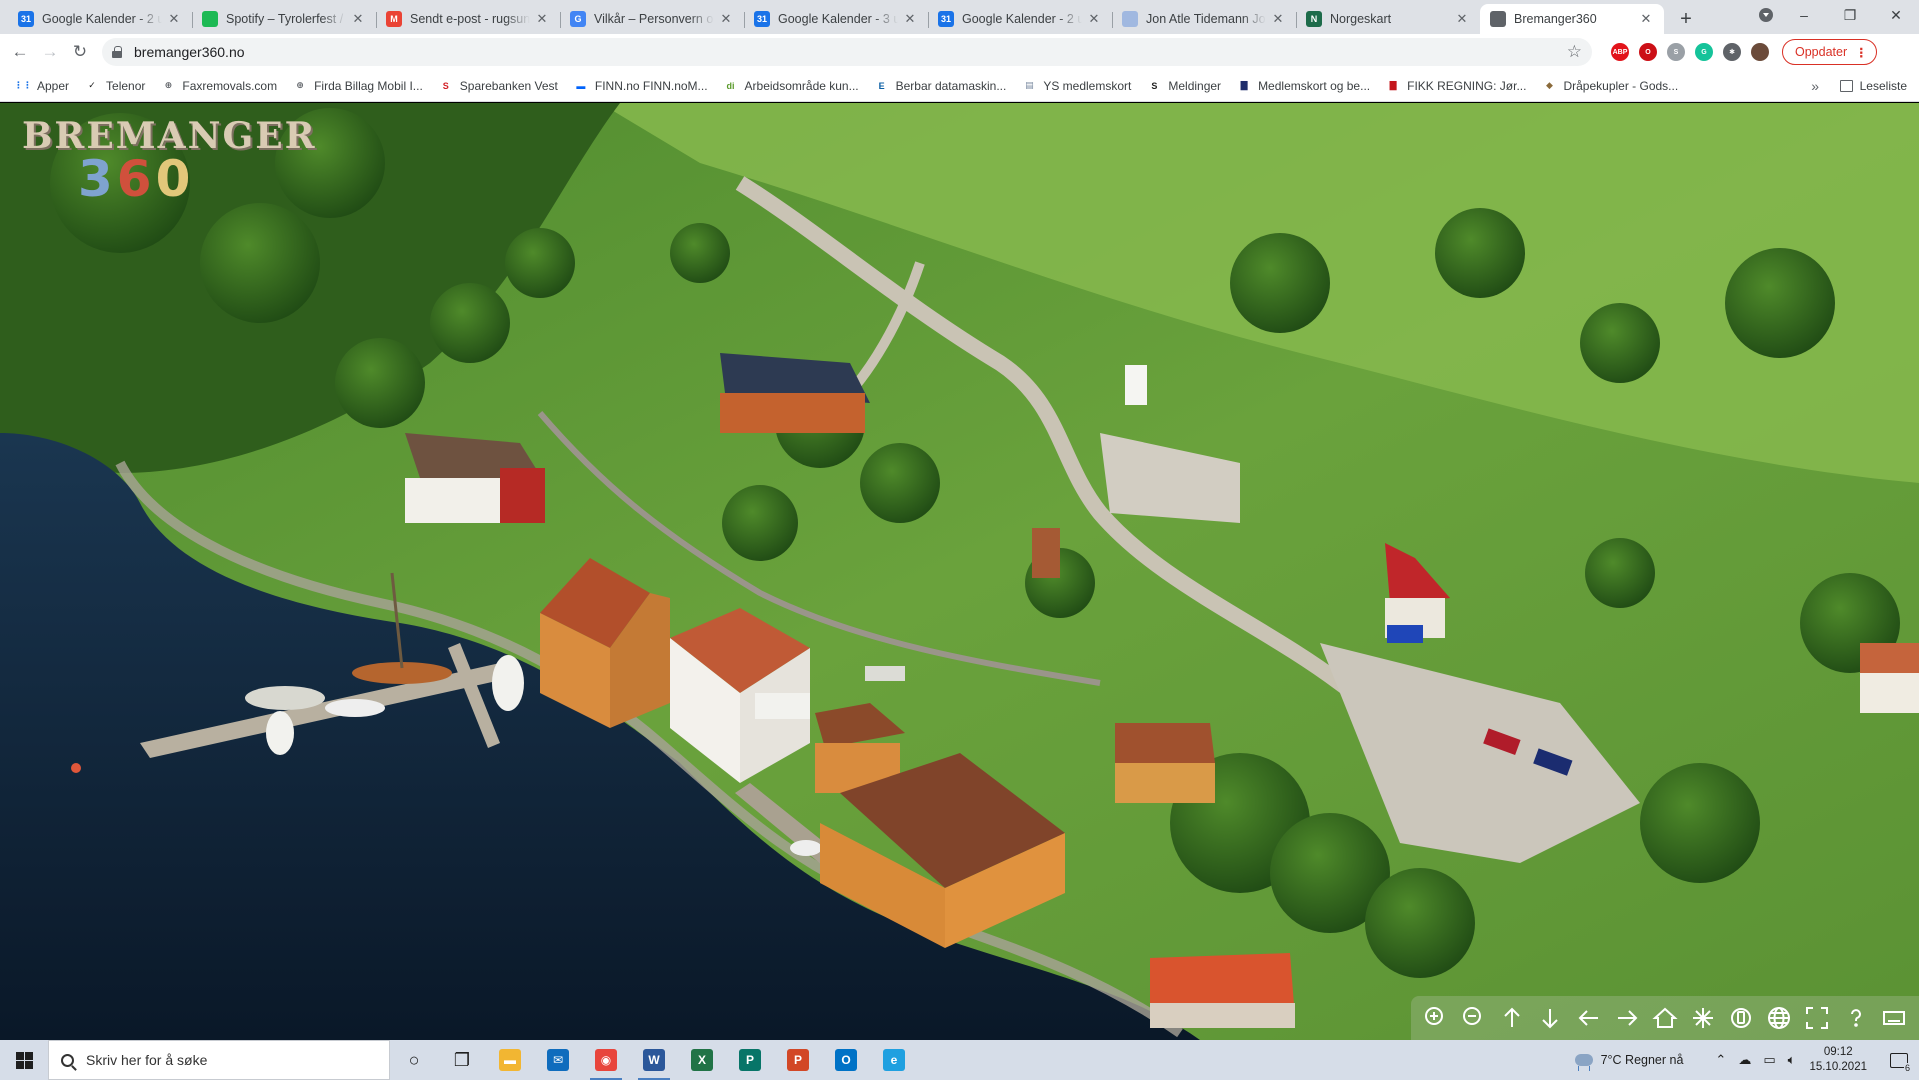  I want to click on minimize-panel-button, so click(1894, 1018).